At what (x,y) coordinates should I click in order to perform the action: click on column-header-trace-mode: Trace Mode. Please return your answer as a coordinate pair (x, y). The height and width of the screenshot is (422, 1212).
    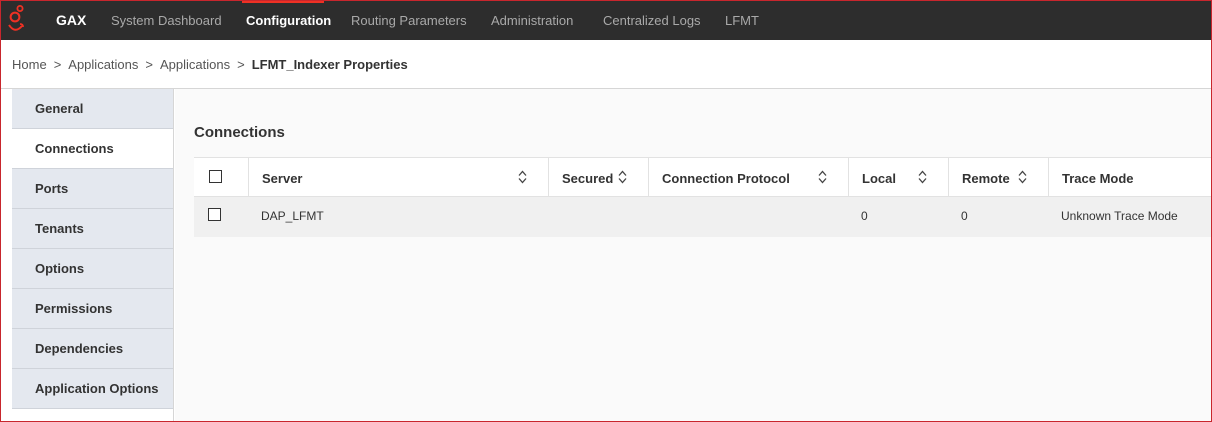
    Looking at the image, I should click on (1130, 177).